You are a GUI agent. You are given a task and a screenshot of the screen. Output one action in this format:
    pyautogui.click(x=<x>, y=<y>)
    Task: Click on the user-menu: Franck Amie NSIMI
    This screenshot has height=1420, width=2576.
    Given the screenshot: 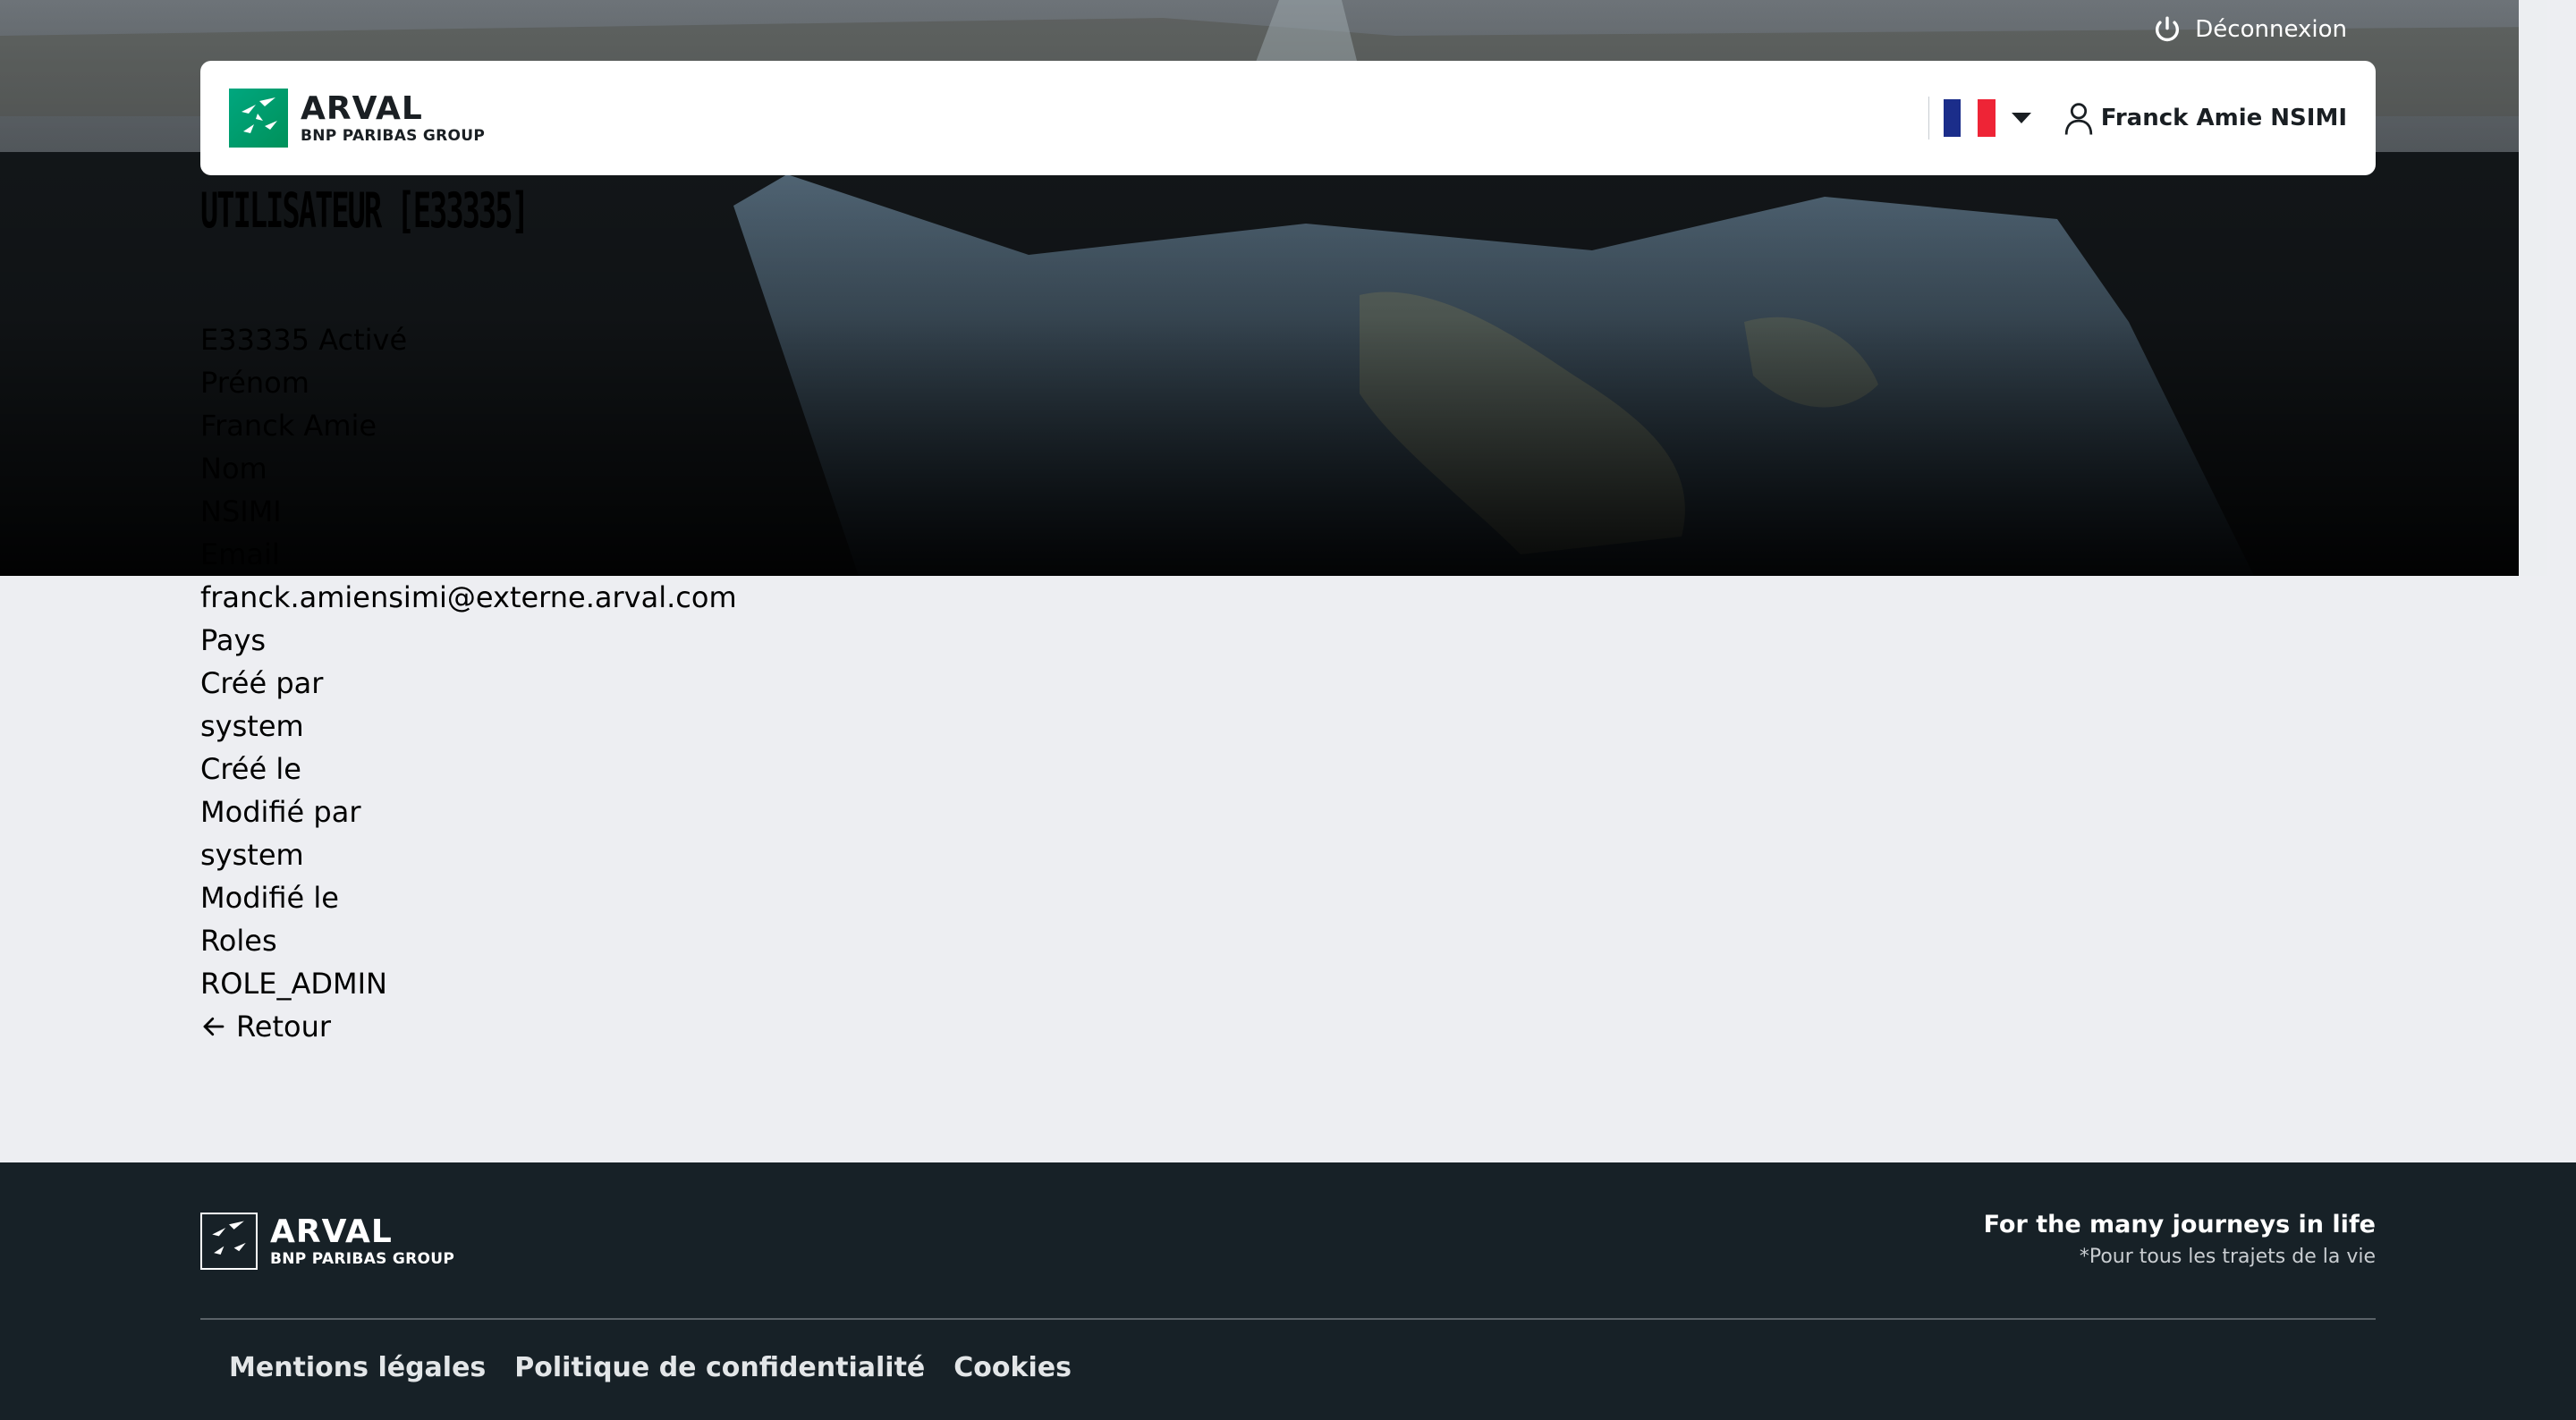 What is the action you would take?
    pyautogui.click(x=2204, y=118)
    